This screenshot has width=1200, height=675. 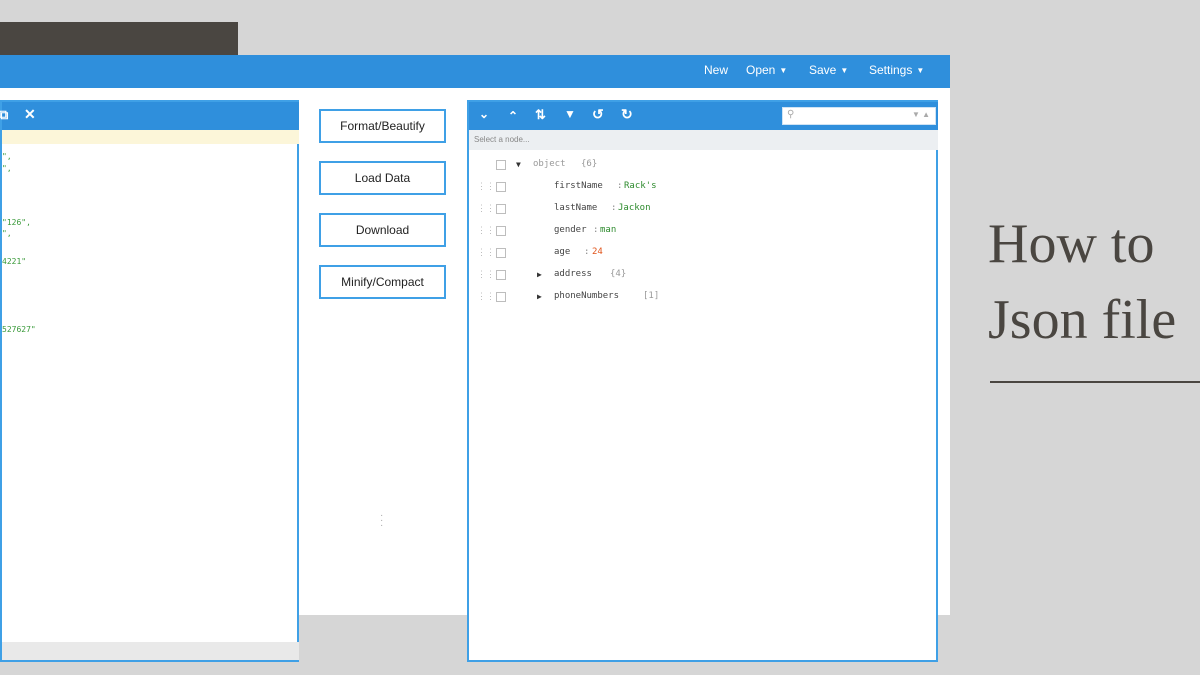 What do you see at coordinates (703, 297) in the screenshot?
I see `tree-row: ⋮⋮ ▶ phoneNumbers [1]` at bounding box center [703, 297].